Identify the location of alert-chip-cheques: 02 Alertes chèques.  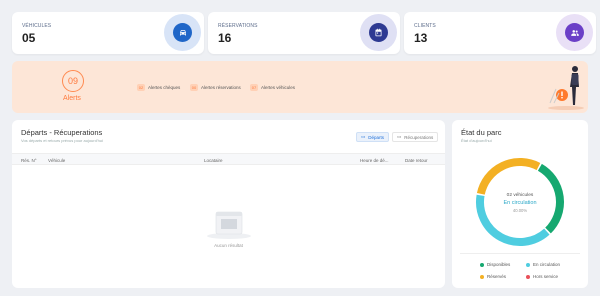
(158, 87).